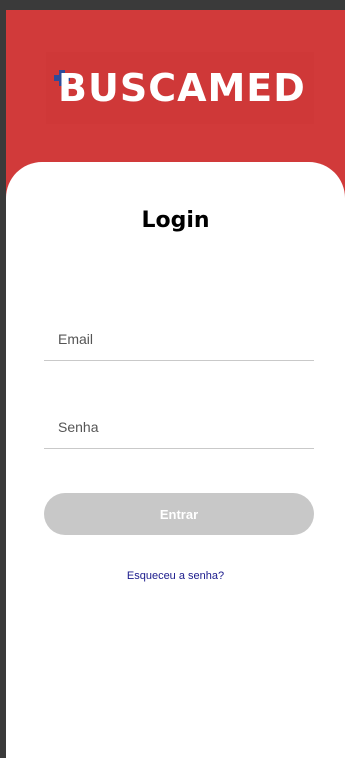 The image size is (345, 758). I want to click on page-title: Login, so click(175, 220).